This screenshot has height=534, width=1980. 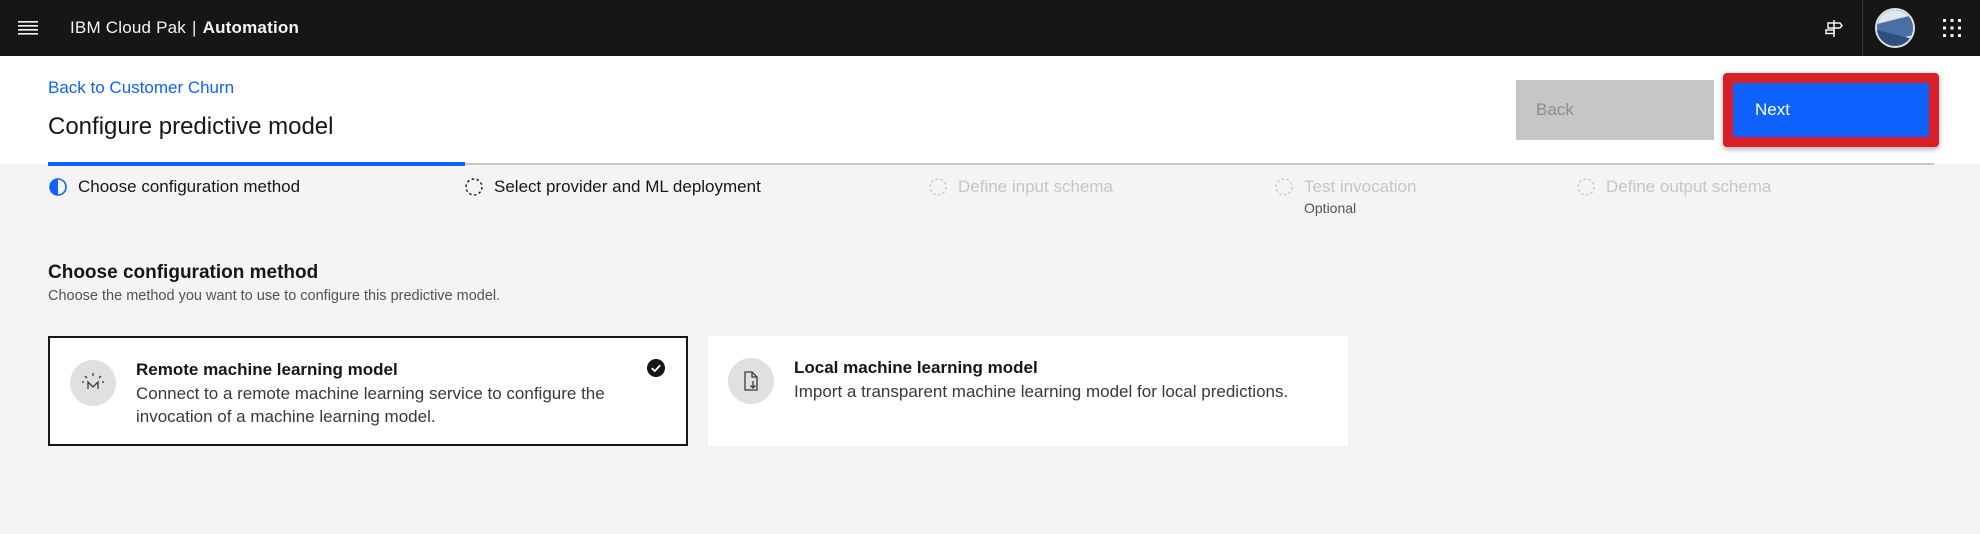 I want to click on page-title: Configure predictive model, so click(x=191, y=126).